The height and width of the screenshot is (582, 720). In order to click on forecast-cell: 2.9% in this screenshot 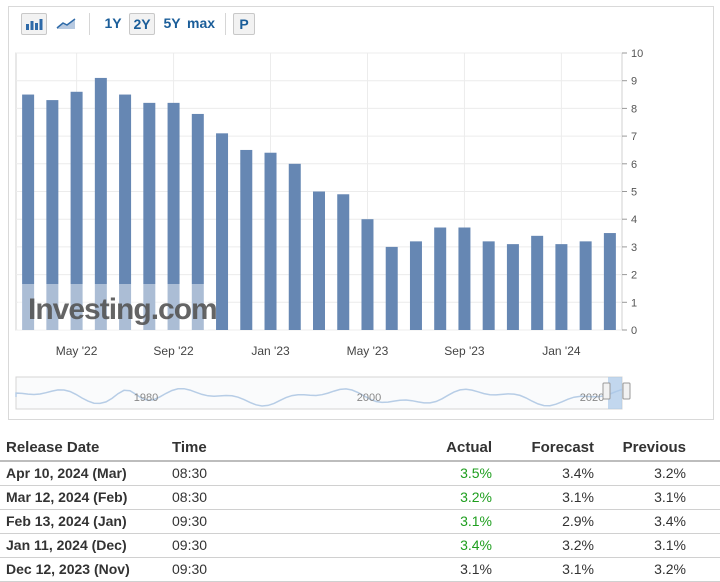, I will do `click(578, 521)`.